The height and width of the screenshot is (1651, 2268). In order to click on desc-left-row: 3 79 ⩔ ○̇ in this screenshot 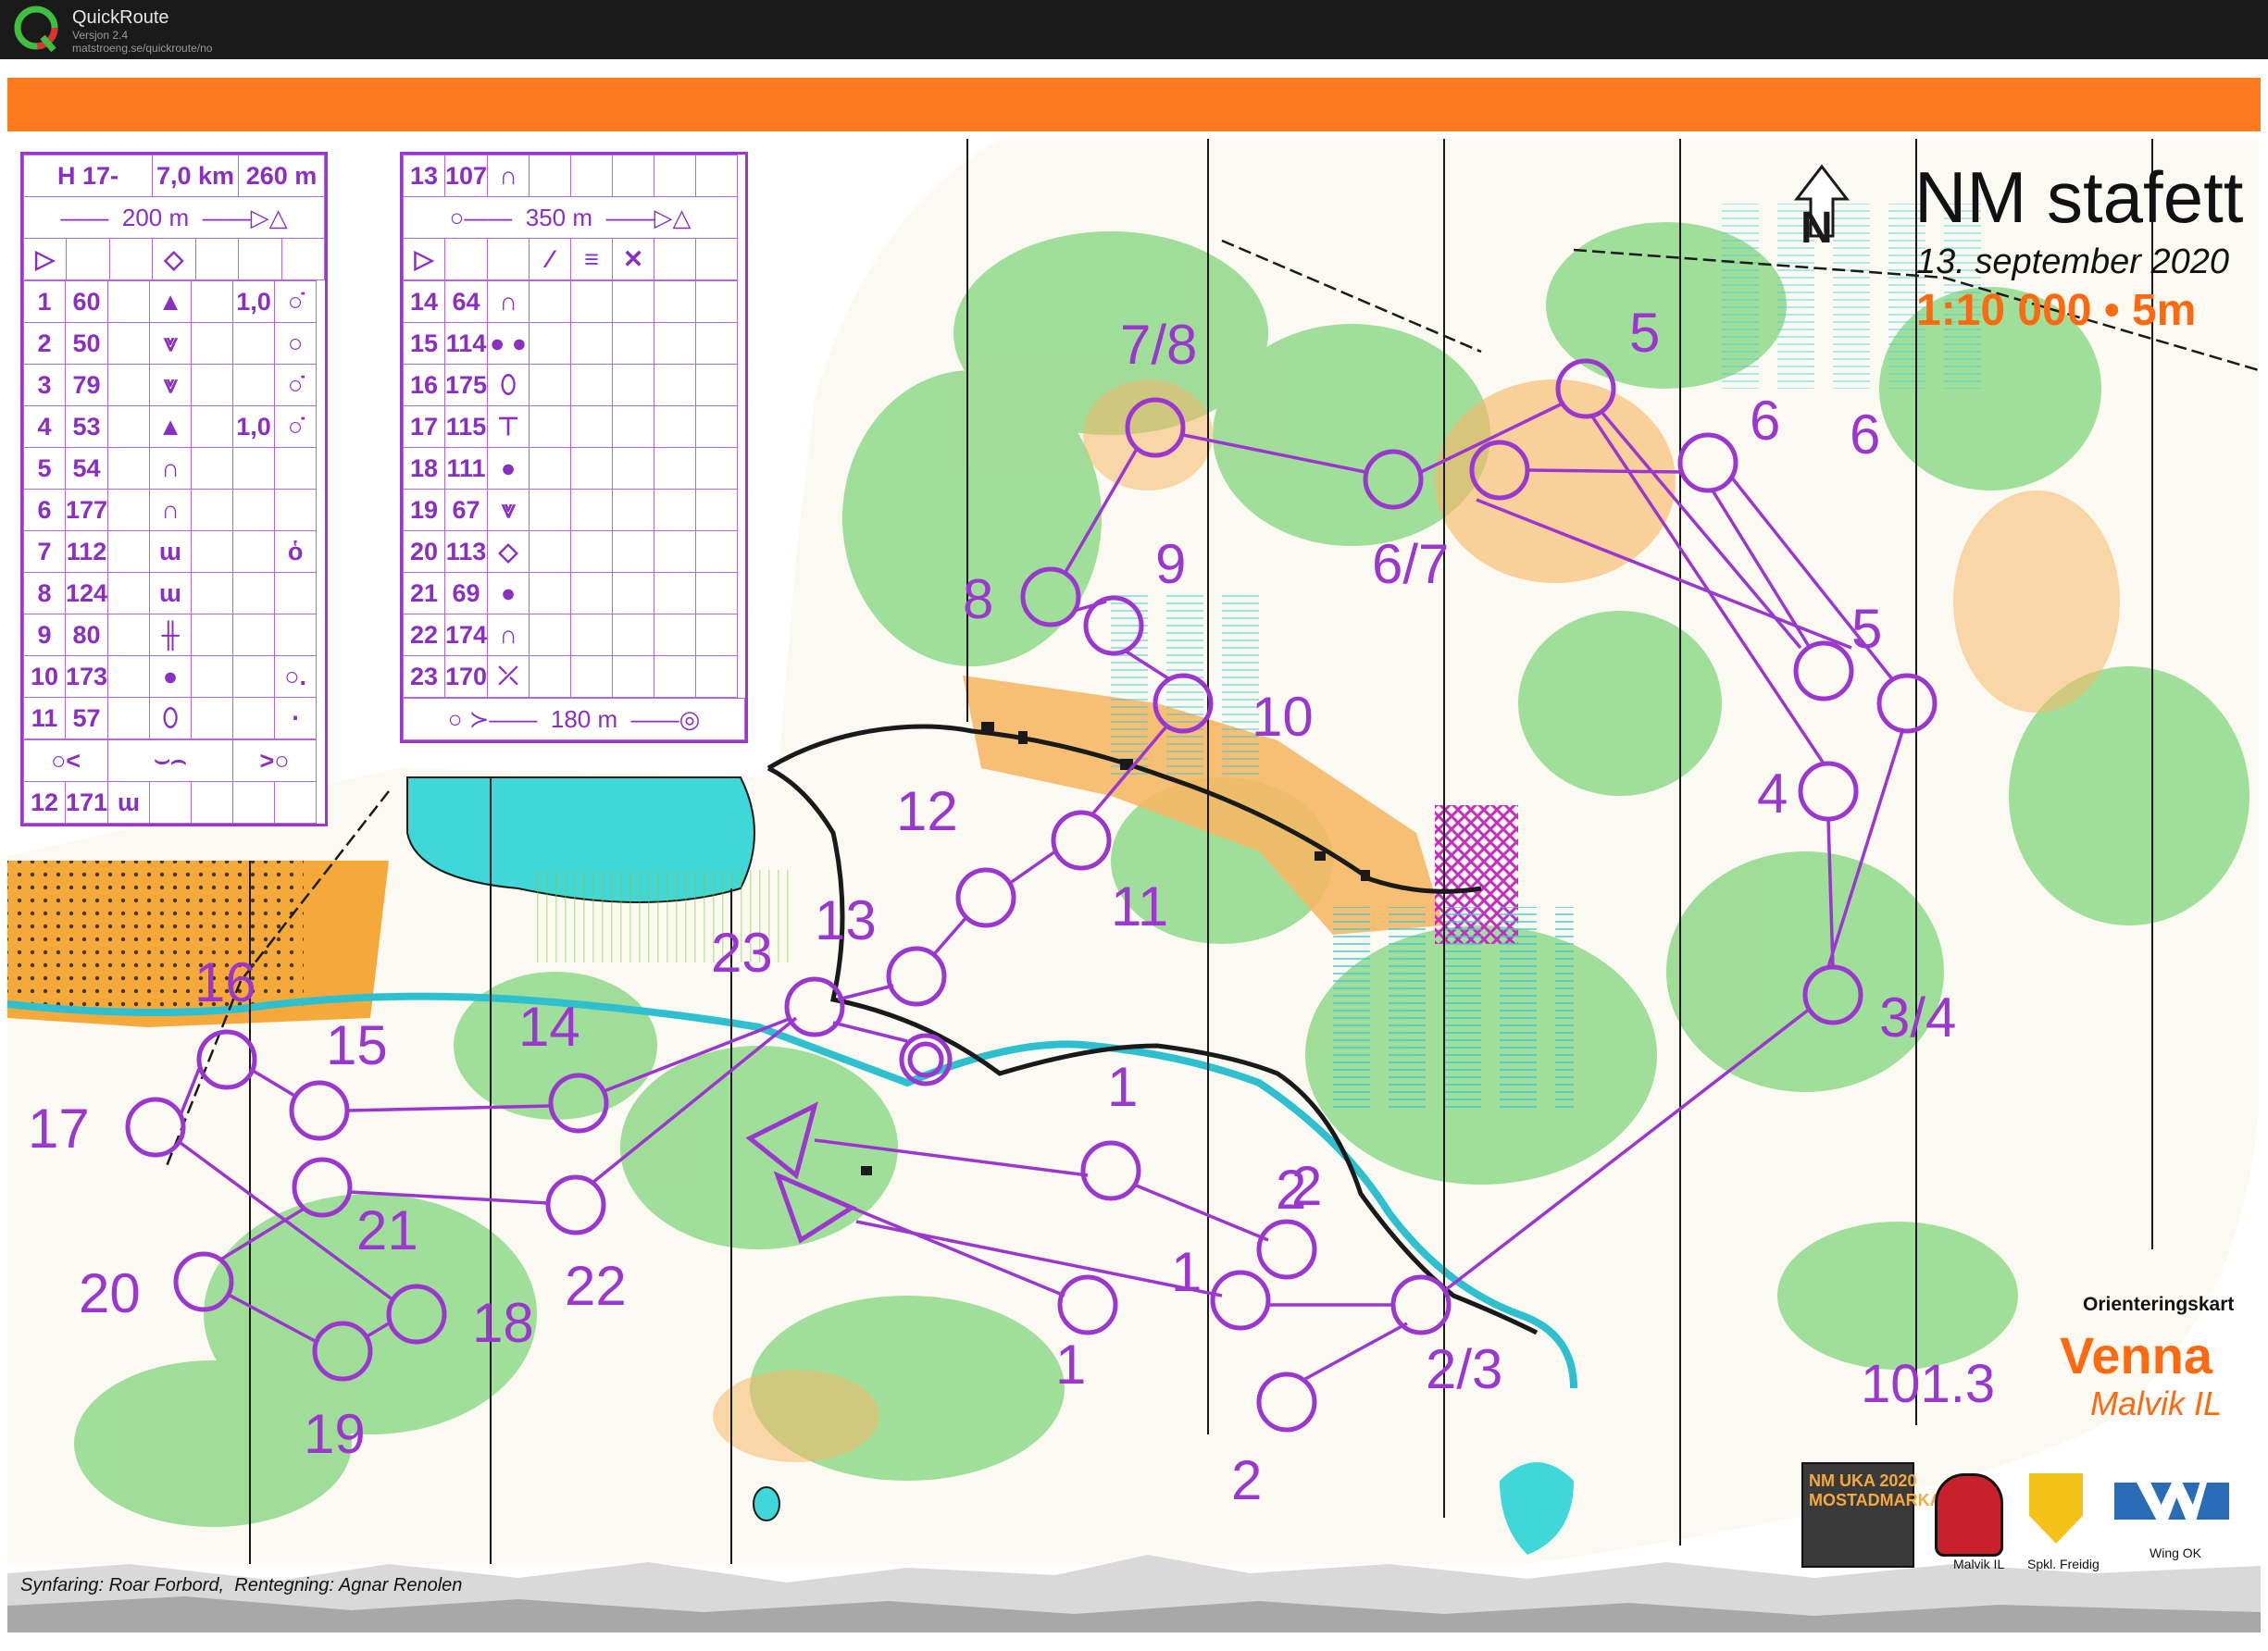, I will do `click(170, 385)`.